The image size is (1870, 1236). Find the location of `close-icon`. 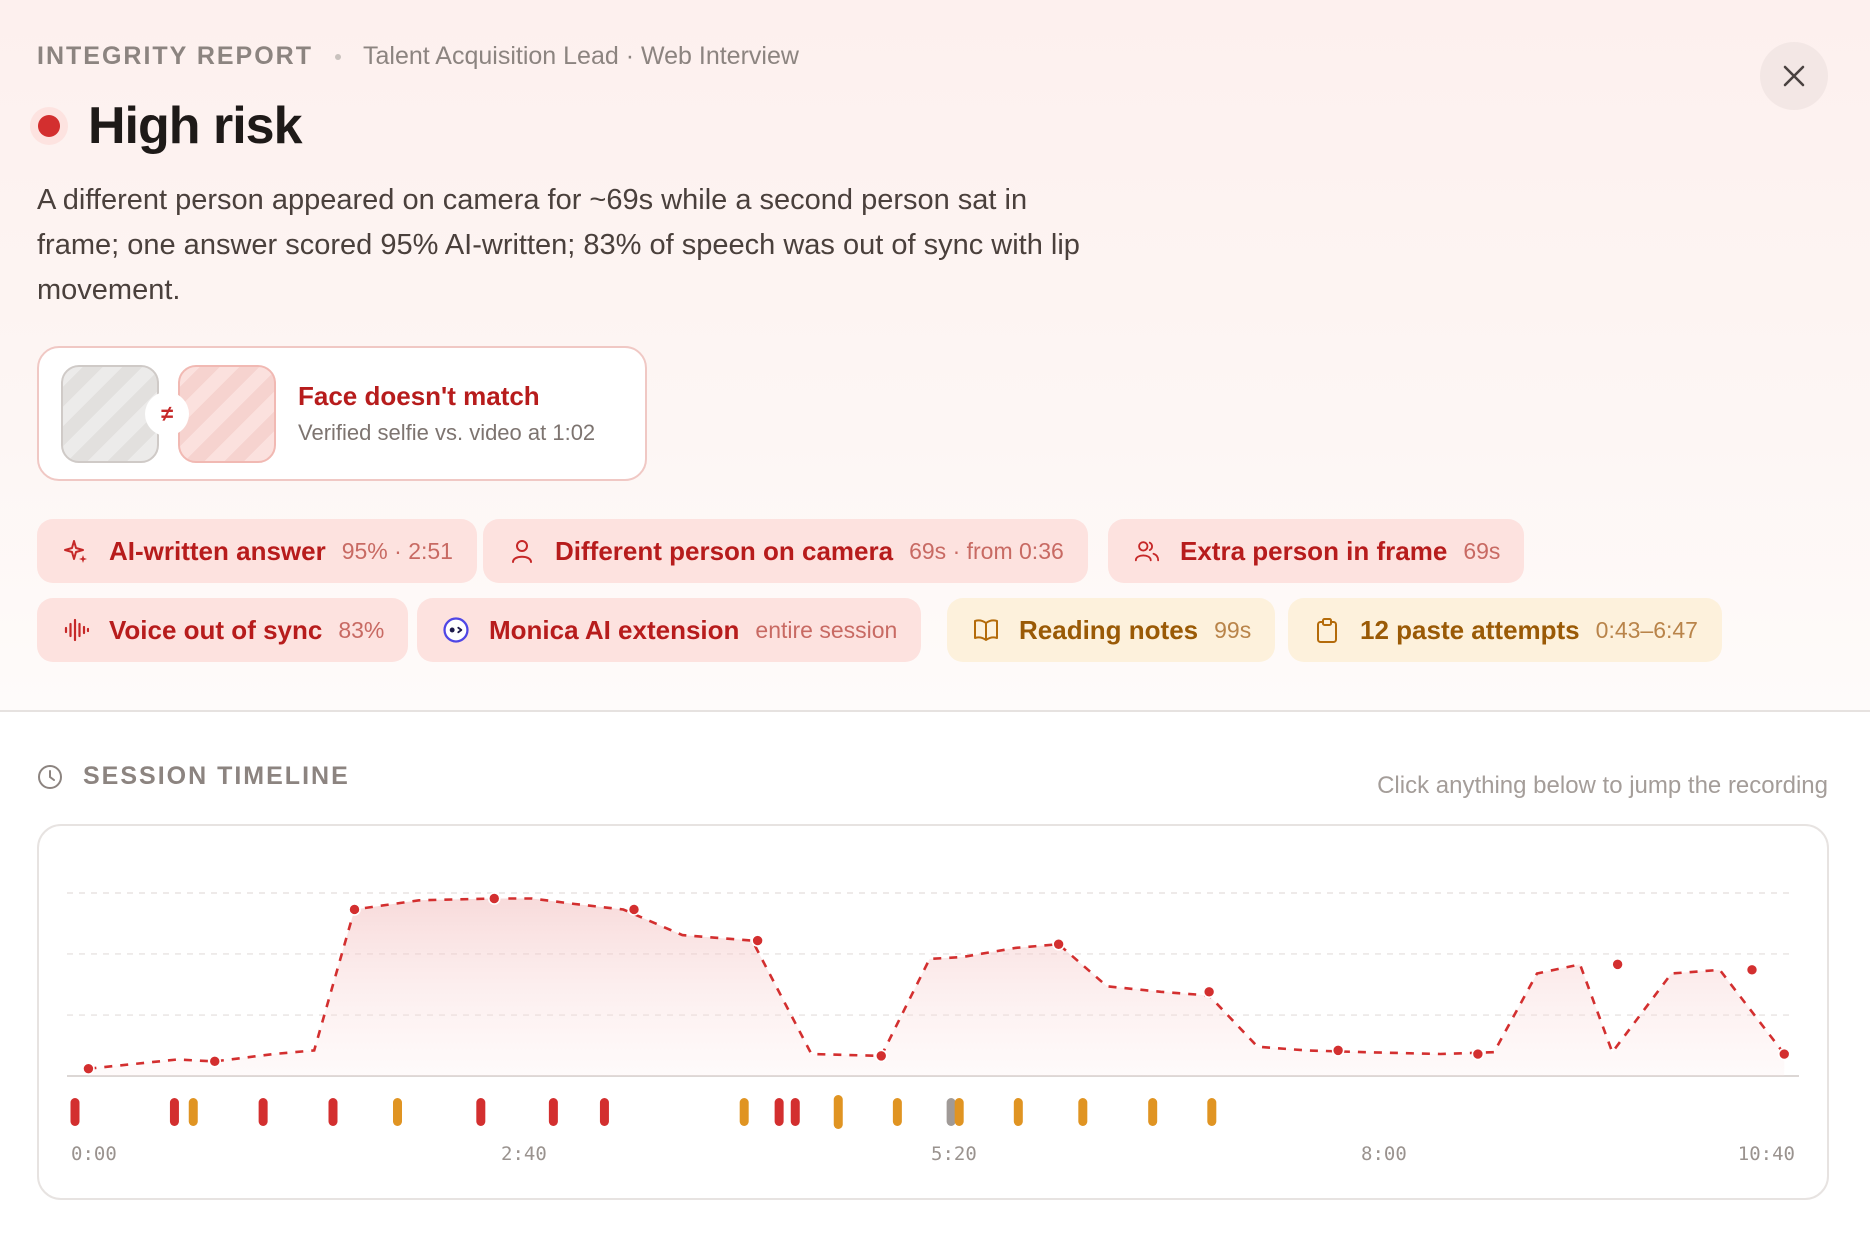

close-icon is located at coordinates (1794, 76).